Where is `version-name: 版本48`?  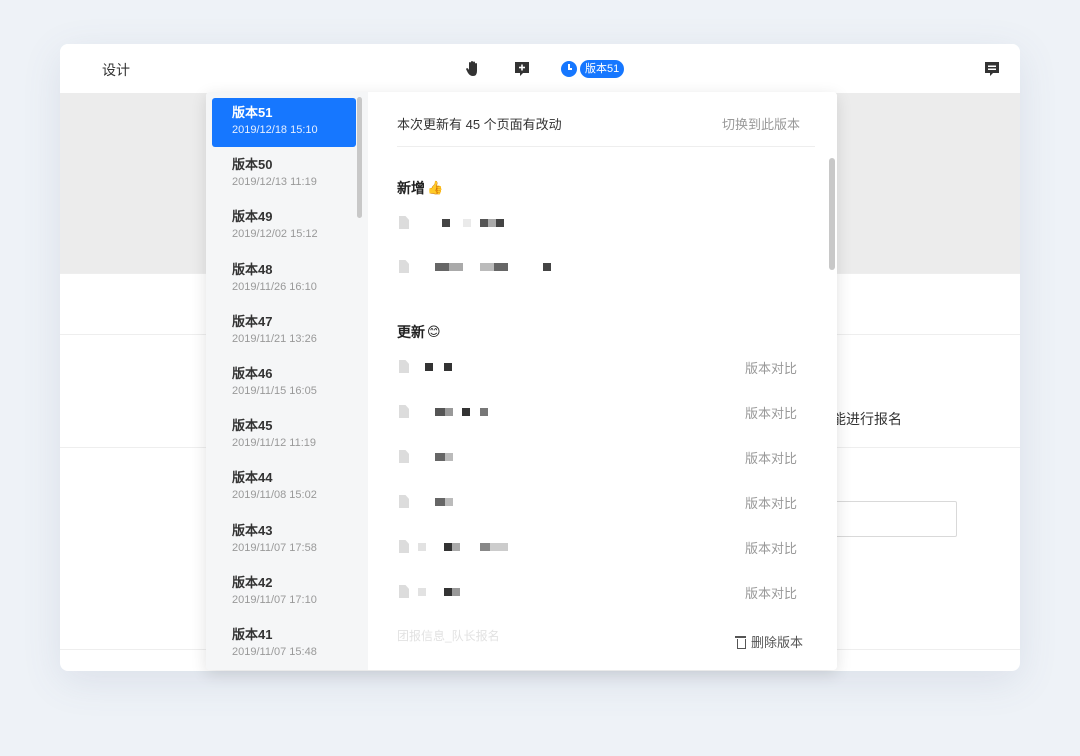 version-name: 版本48 is located at coordinates (252, 269).